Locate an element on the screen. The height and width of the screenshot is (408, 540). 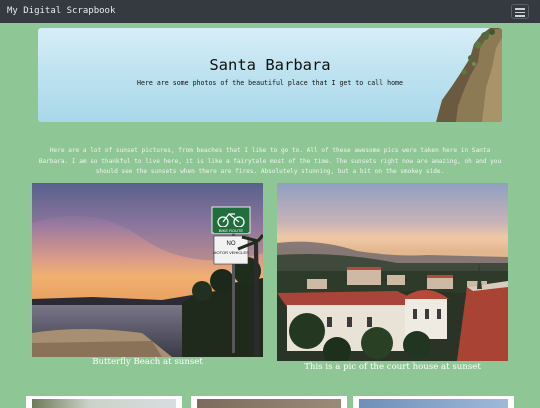
brand-link: My Digital Scrapbook is located at coordinates (61, 11).